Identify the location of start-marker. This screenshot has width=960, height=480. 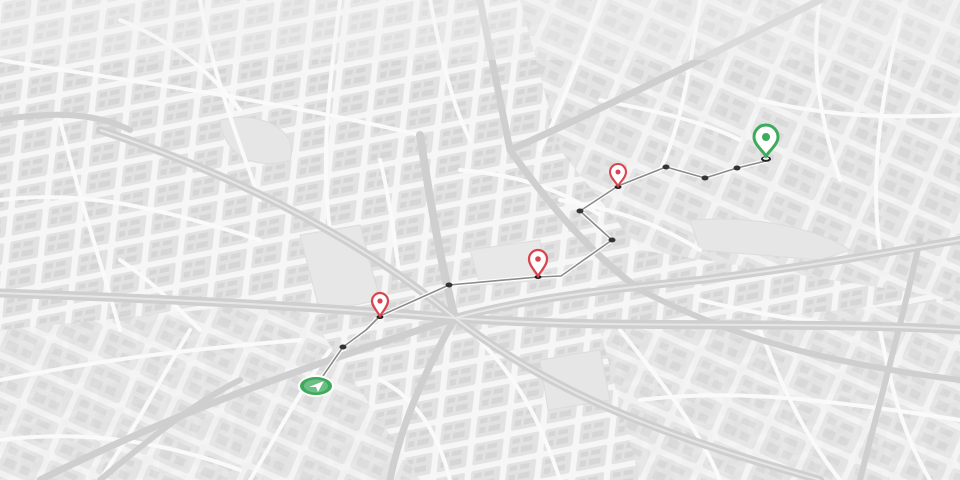
(316, 386).